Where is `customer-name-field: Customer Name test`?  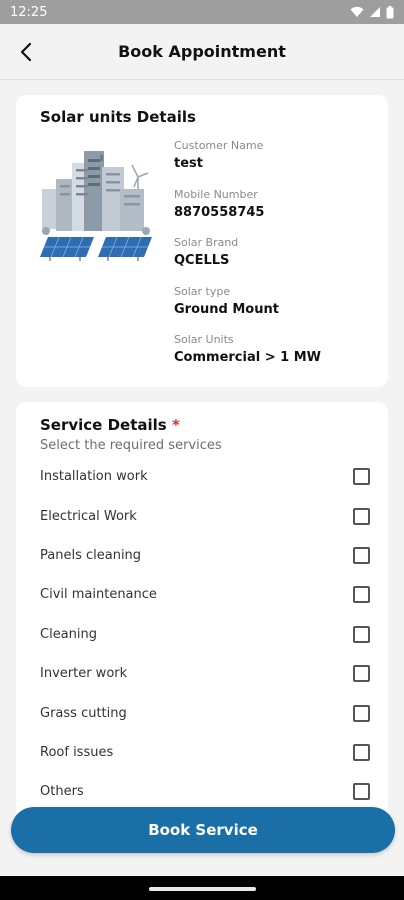
customer-name-field: Customer Name test is located at coordinates (247, 163).